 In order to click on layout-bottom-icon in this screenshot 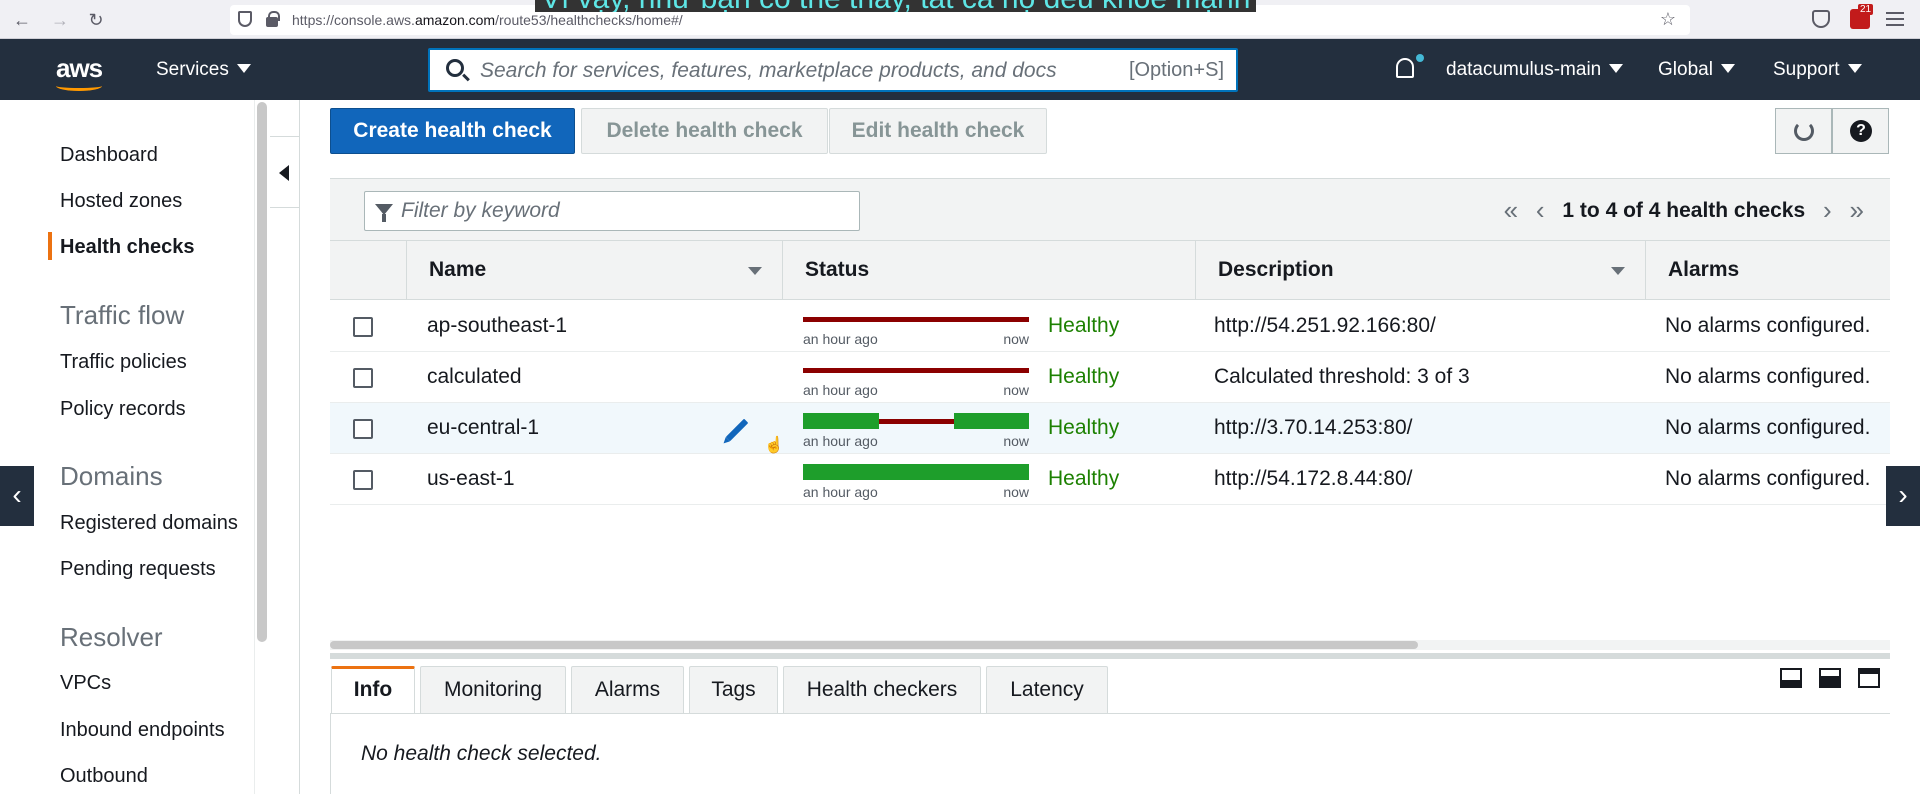, I will do `click(1791, 678)`.